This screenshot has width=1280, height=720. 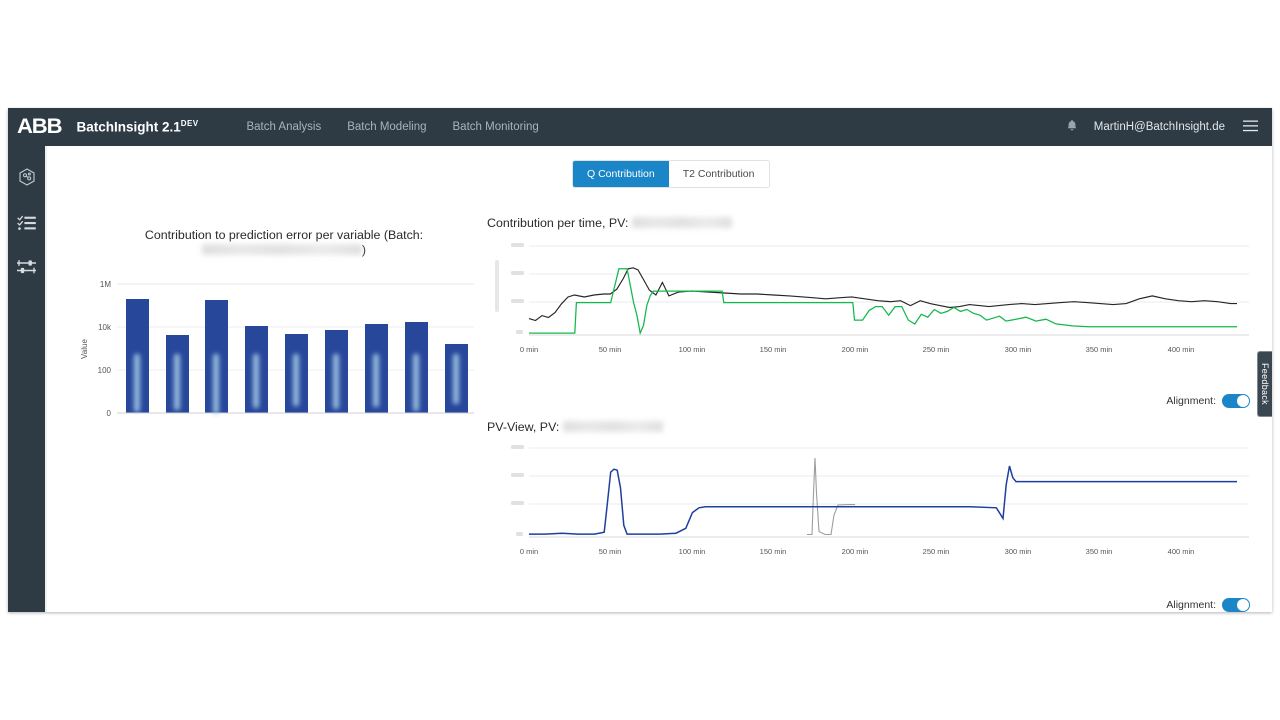 What do you see at coordinates (509, 288) in the screenshot?
I see `contribution-y-ticks-redacted` at bounding box center [509, 288].